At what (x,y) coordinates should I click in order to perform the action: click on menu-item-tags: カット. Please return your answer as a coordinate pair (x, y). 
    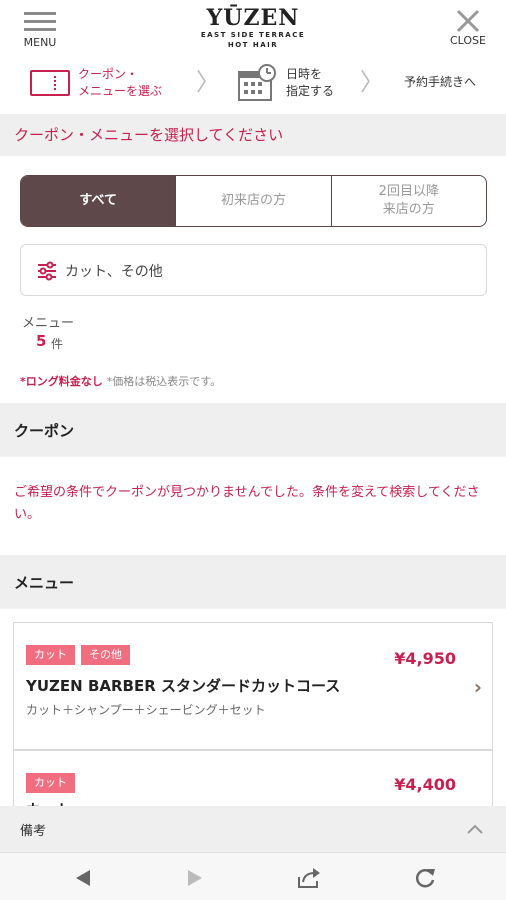
    Looking at the image, I should click on (53, 782).